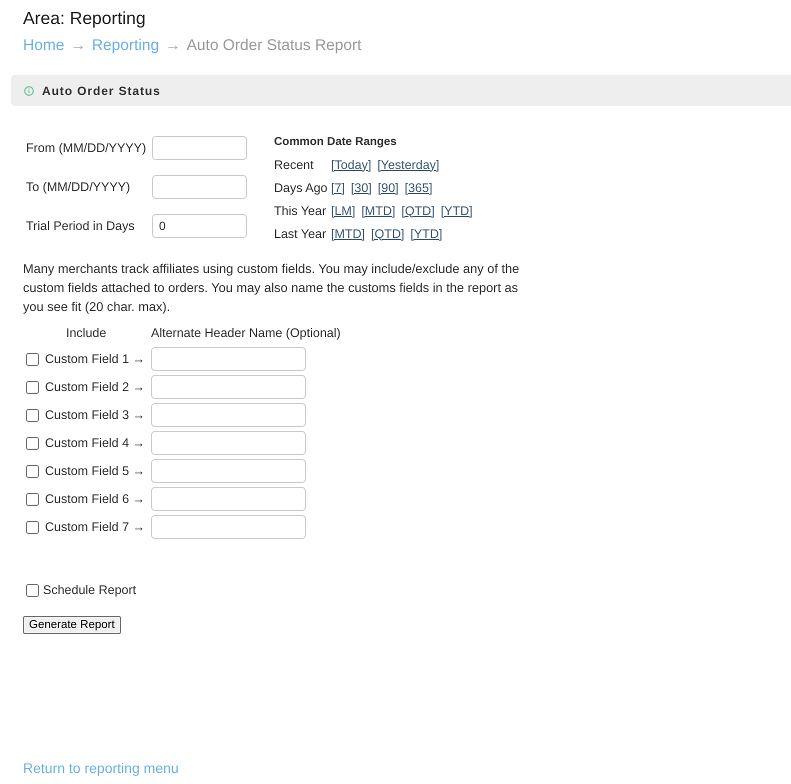 Image resolution: width=791 pixels, height=784 pixels. Describe the element at coordinates (84, 18) in the screenshot. I see `page-title: Area: Reporting` at that location.